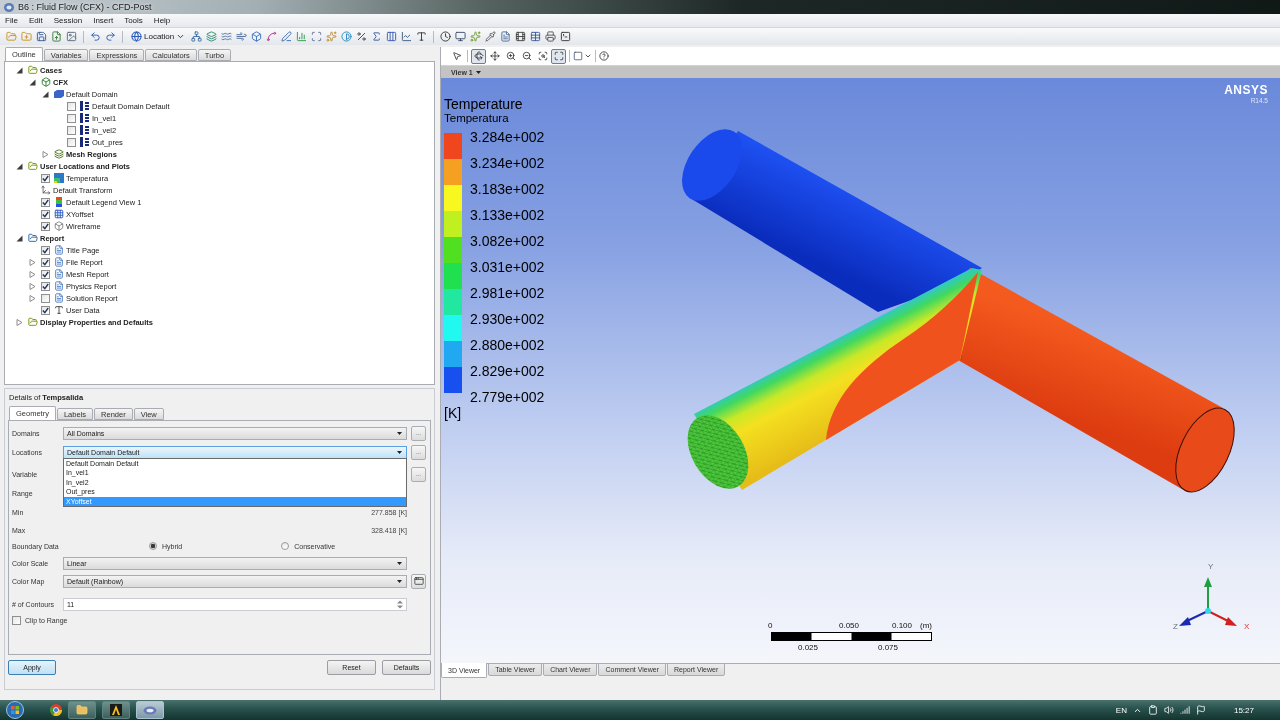  What do you see at coordinates (58, 178) in the screenshot?
I see `contour-icon` at bounding box center [58, 178].